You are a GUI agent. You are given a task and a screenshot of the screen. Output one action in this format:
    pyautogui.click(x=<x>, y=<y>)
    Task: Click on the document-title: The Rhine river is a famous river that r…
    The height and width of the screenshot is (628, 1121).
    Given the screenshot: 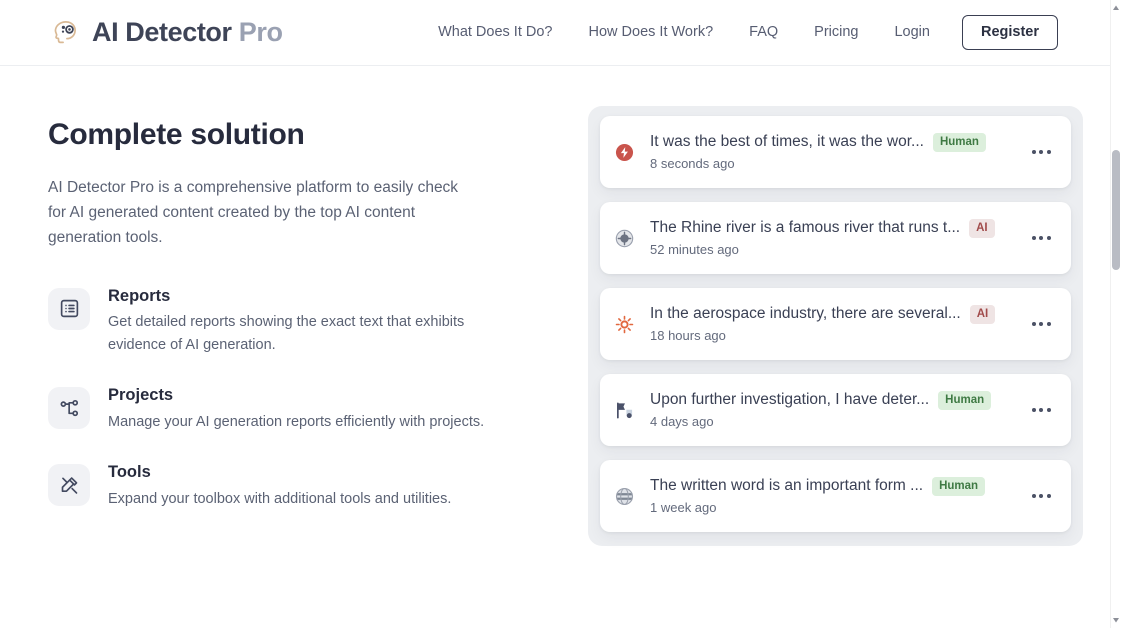 What is the action you would take?
    pyautogui.click(x=805, y=228)
    